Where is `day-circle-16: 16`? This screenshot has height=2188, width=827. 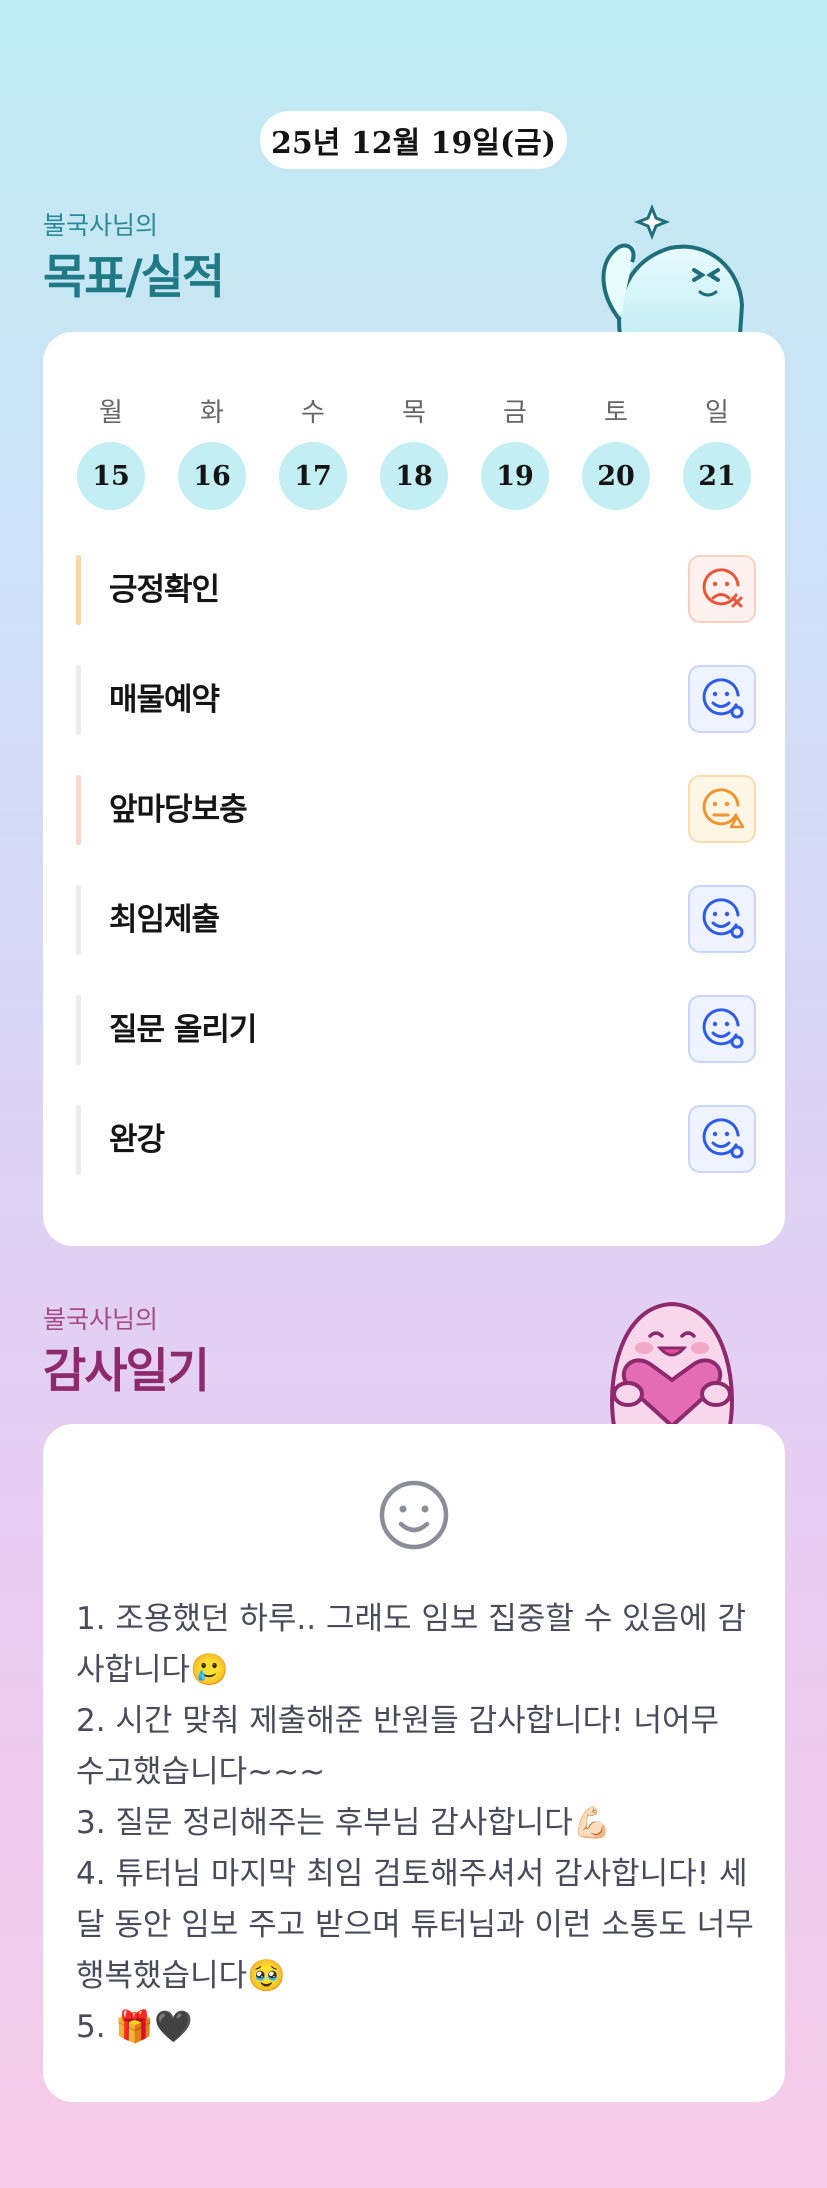
day-circle-16: 16 is located at coordinates (212, 476).